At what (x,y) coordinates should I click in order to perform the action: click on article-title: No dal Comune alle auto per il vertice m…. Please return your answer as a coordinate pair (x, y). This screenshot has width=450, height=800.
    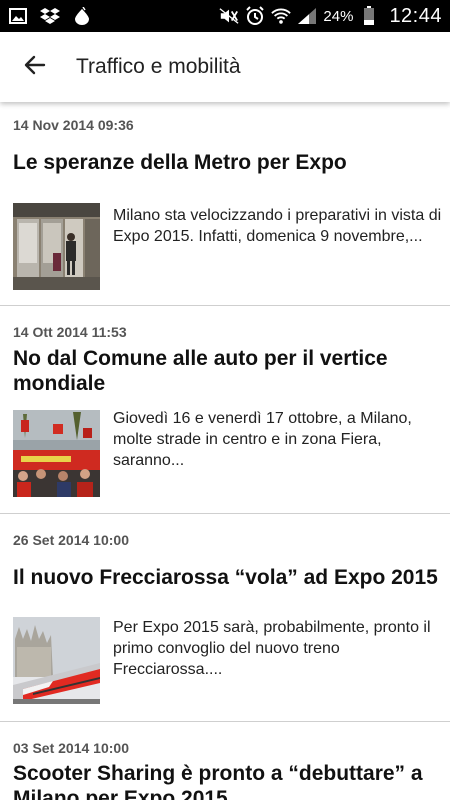
    Looking at the image, I should click on (225, 371).